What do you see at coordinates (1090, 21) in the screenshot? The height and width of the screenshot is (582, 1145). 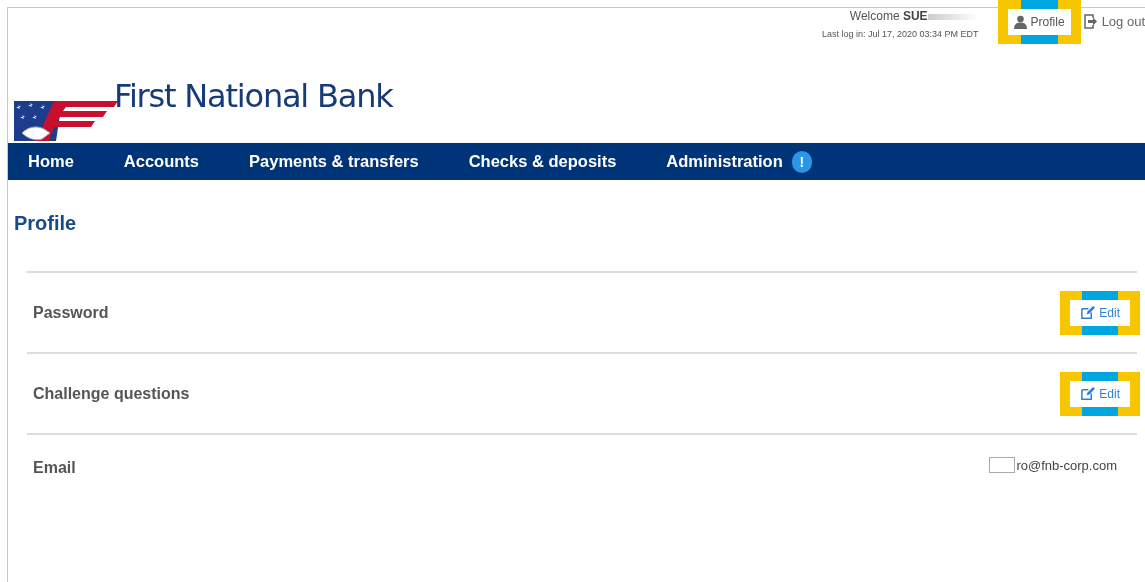 I see `logout-icon` at bounding box center [1090, 21].